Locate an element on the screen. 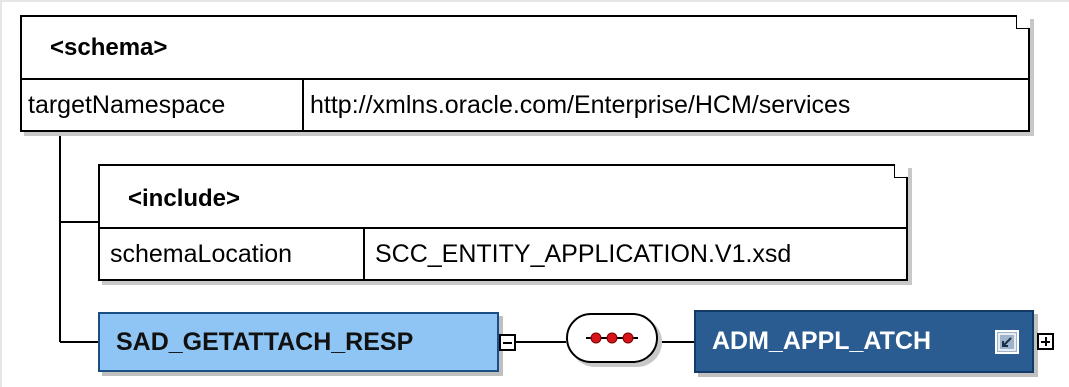 The image size is (1069, 387). root-element-node: SAD_GETATTACH_RESP is located at coordinates (298, 342).